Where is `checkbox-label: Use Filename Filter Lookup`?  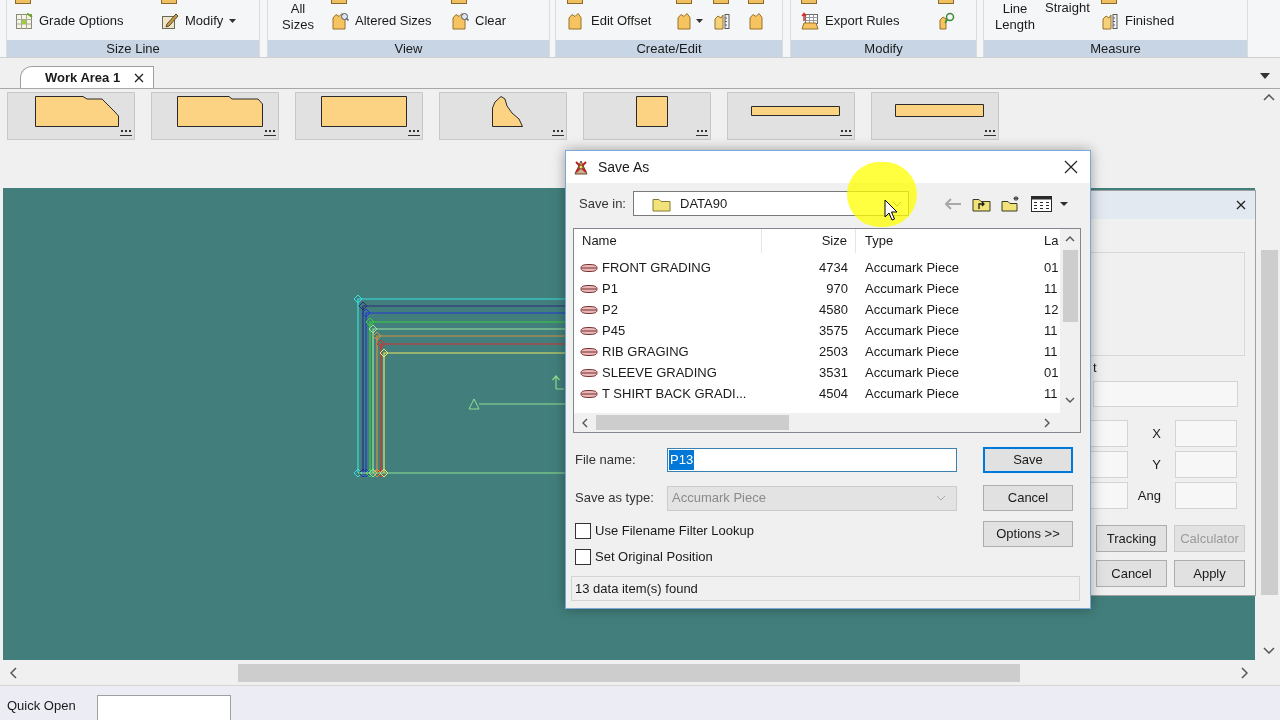 checkbox-label: Use Filename Filter Lookup is located at coordinates (674, 531).